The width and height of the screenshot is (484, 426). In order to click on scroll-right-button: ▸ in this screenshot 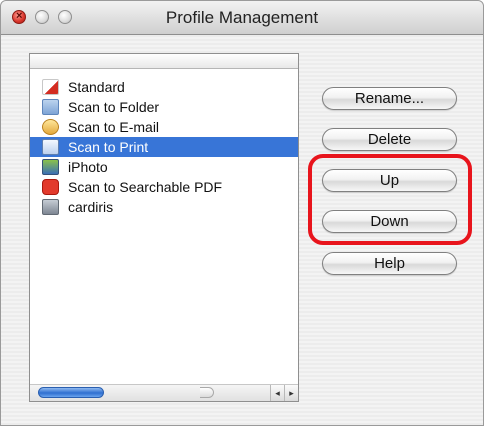, I will do `click(291, 393)`.